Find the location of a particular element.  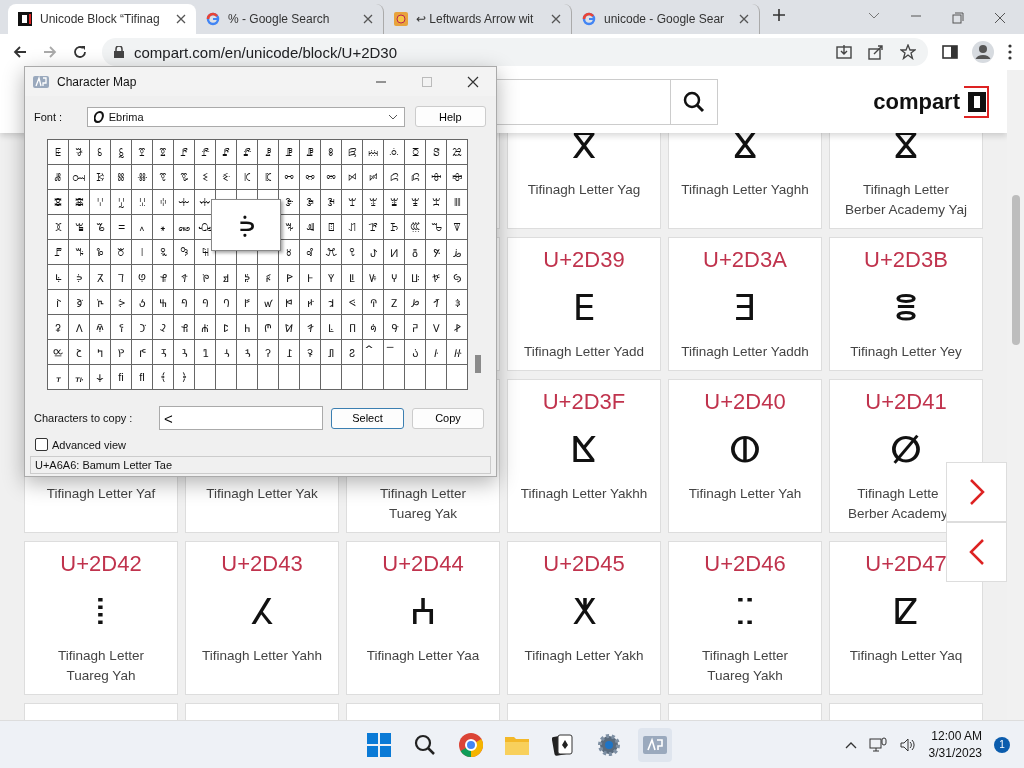

character-cell: ꛲ is located at coordinates (415, 352).